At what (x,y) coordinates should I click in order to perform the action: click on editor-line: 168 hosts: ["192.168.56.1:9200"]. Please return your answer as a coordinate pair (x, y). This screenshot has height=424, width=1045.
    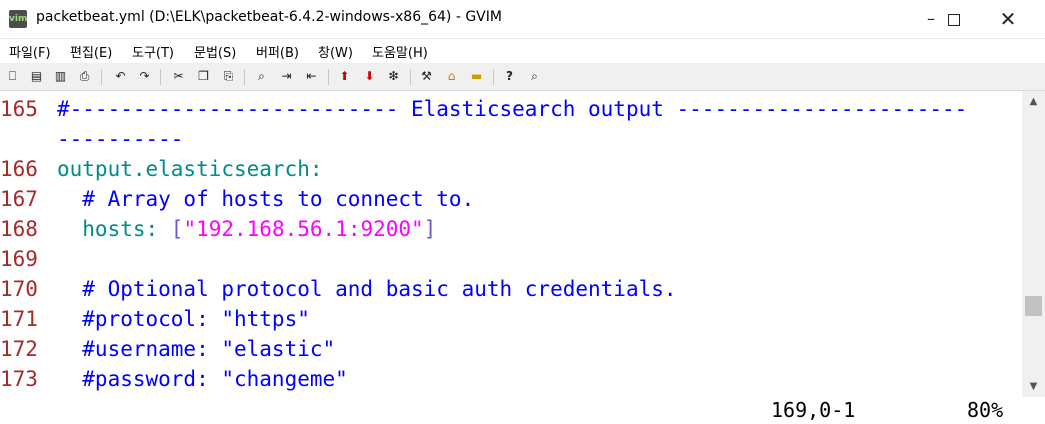
    Looking at the image, I should click on (218, 229).